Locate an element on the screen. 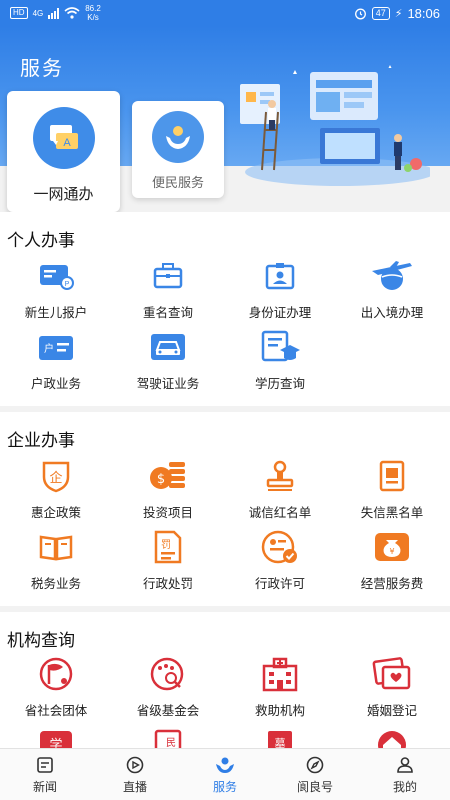 The image size is (450, 800). user-icon is located at coordinates (405, 764).